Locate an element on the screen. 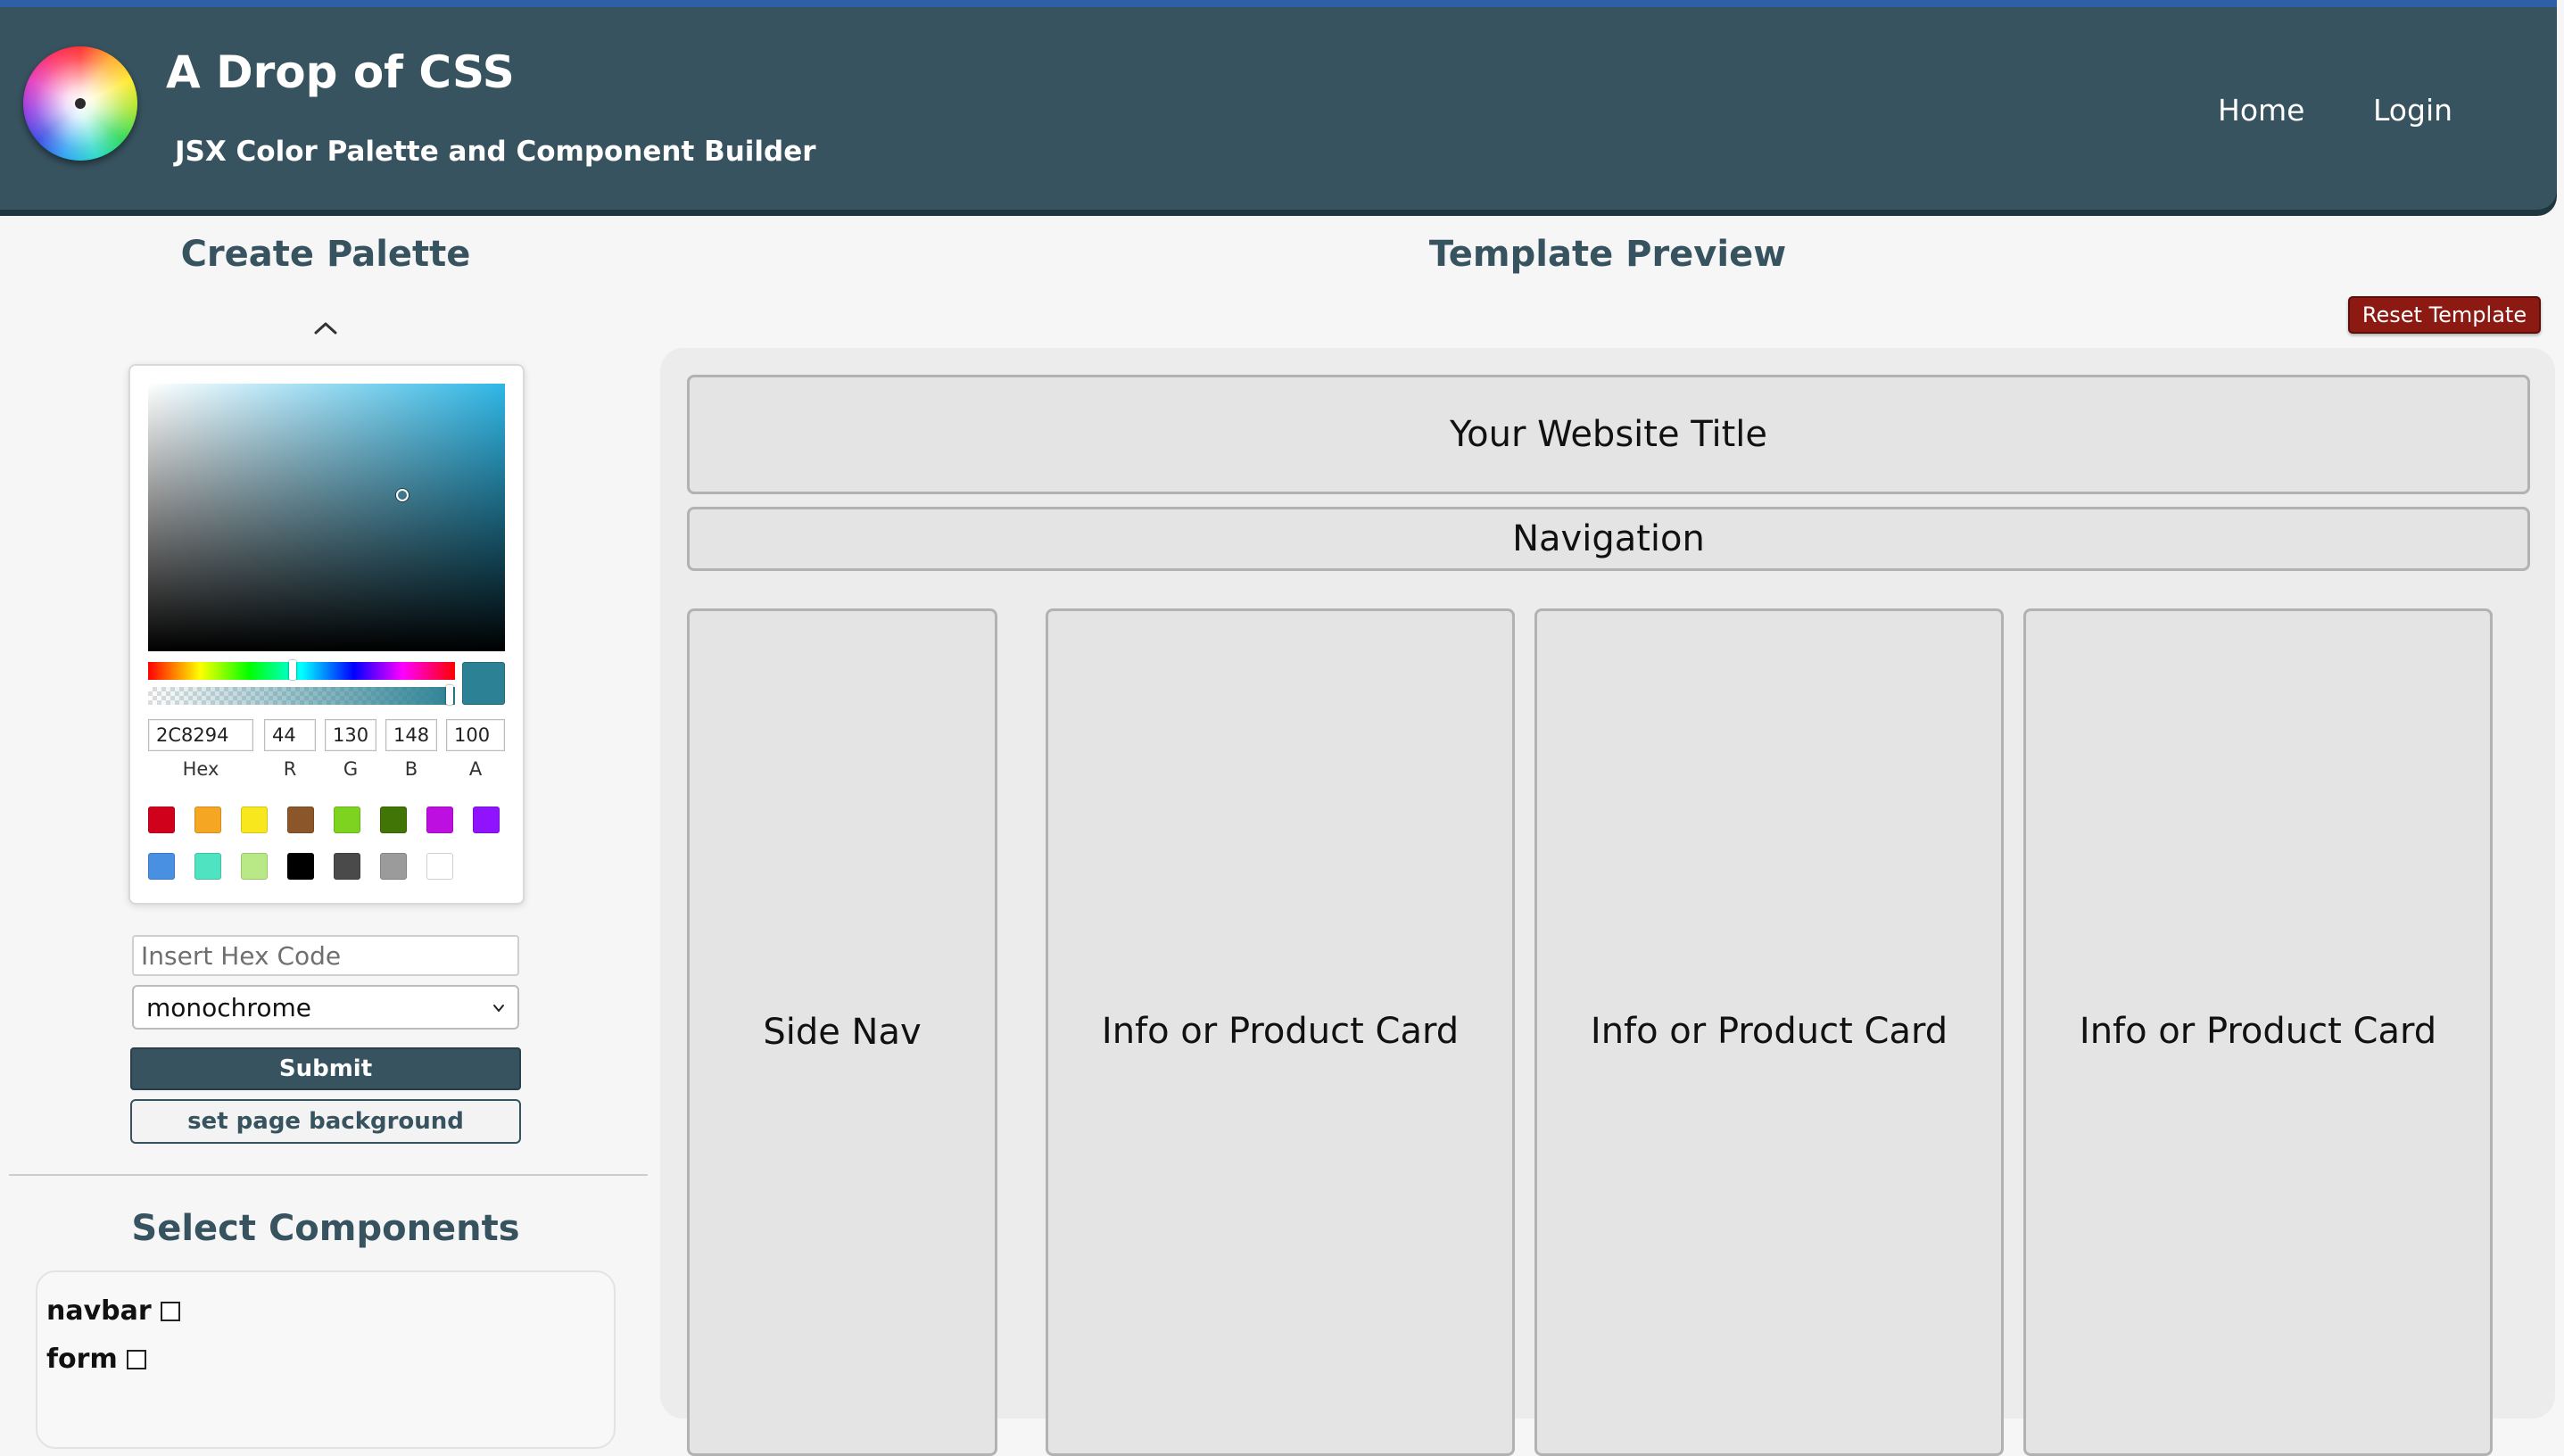  red-field is located at coordinates (290, 735).